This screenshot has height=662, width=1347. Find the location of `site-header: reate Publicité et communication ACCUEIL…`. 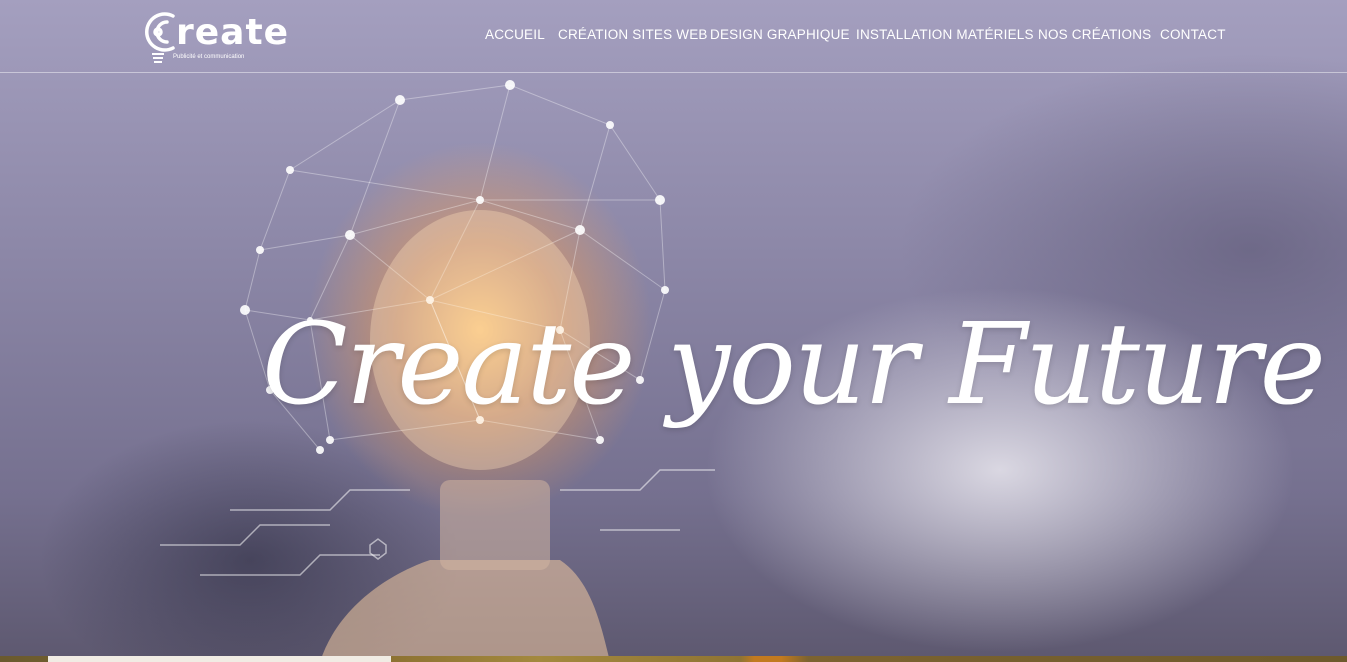

site-header: reate Publicité et communication ACCUEIL… is located at coordinates (673, 36).